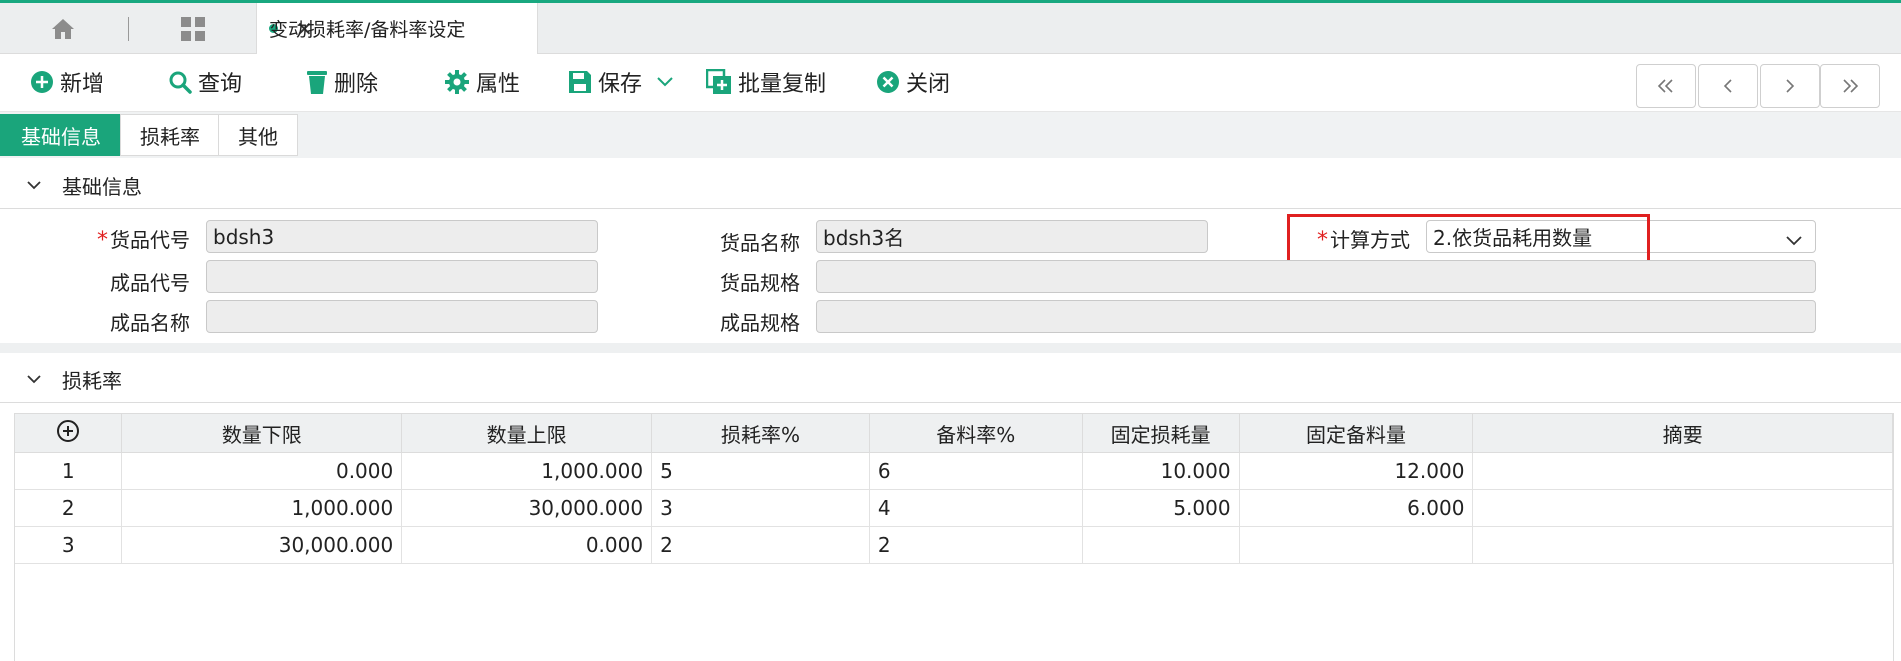 The width and height of the screenshot is (1901, 661). What do you see at coordinates (69, 545) in the screenshot?
I see `row-index: 3` at bounding box center [69, 545].